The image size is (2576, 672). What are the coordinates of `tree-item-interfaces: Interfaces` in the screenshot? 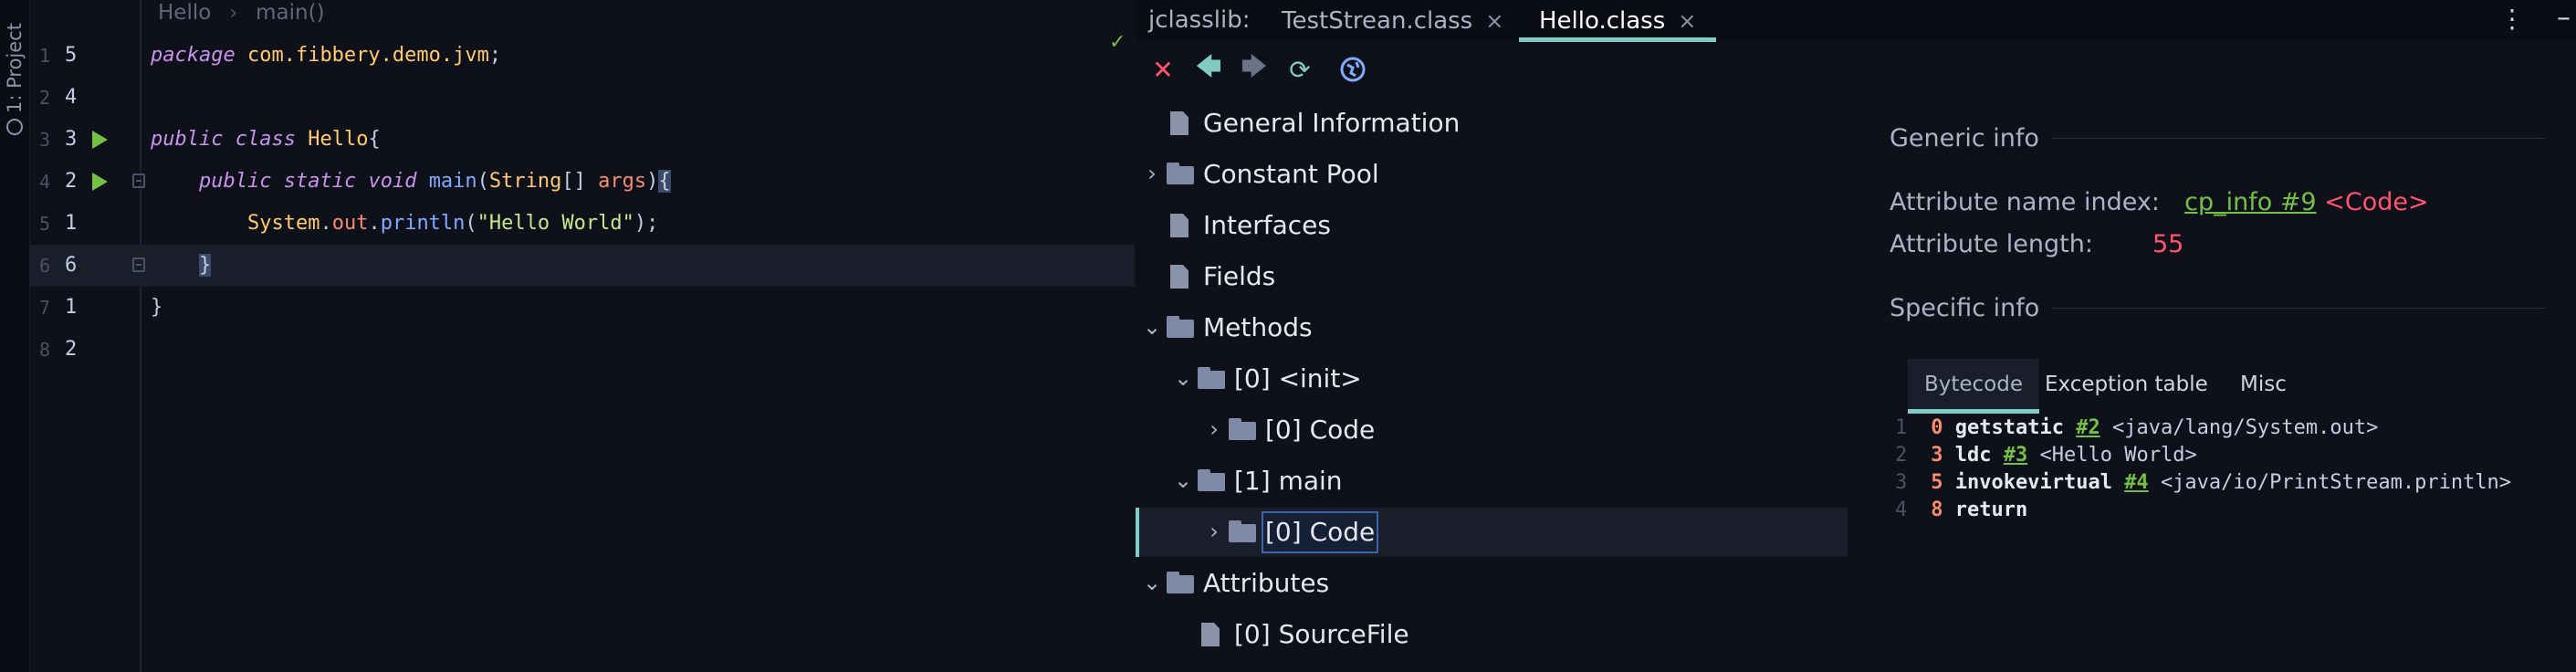 It's located at (1492, 226).